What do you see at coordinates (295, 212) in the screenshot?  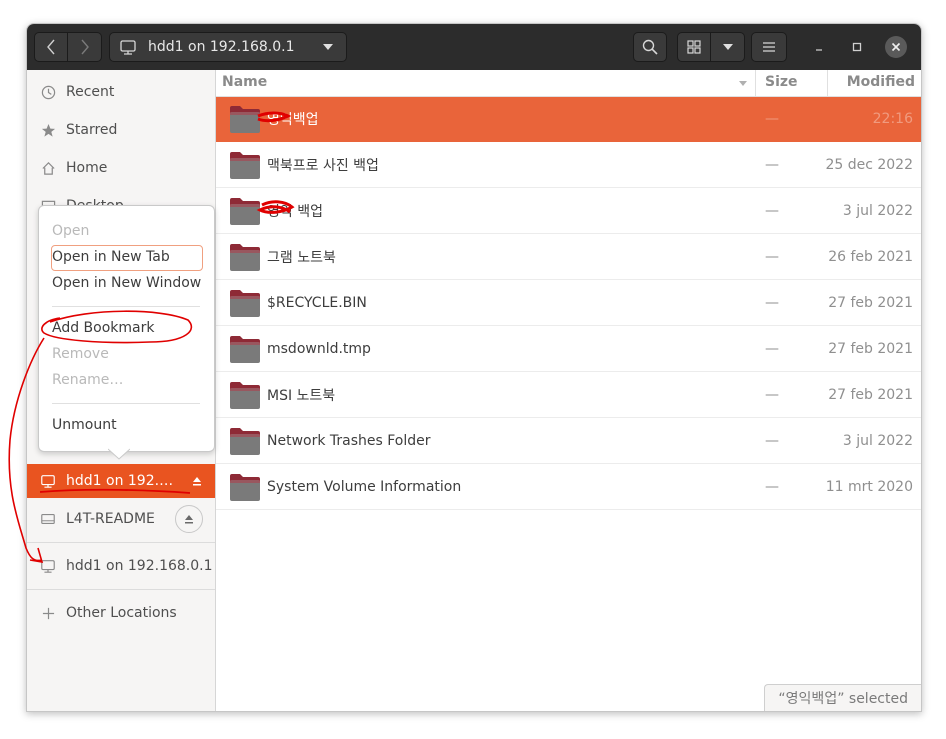 I see `file-name: 영익 백업` at bounding box center [295, 212].